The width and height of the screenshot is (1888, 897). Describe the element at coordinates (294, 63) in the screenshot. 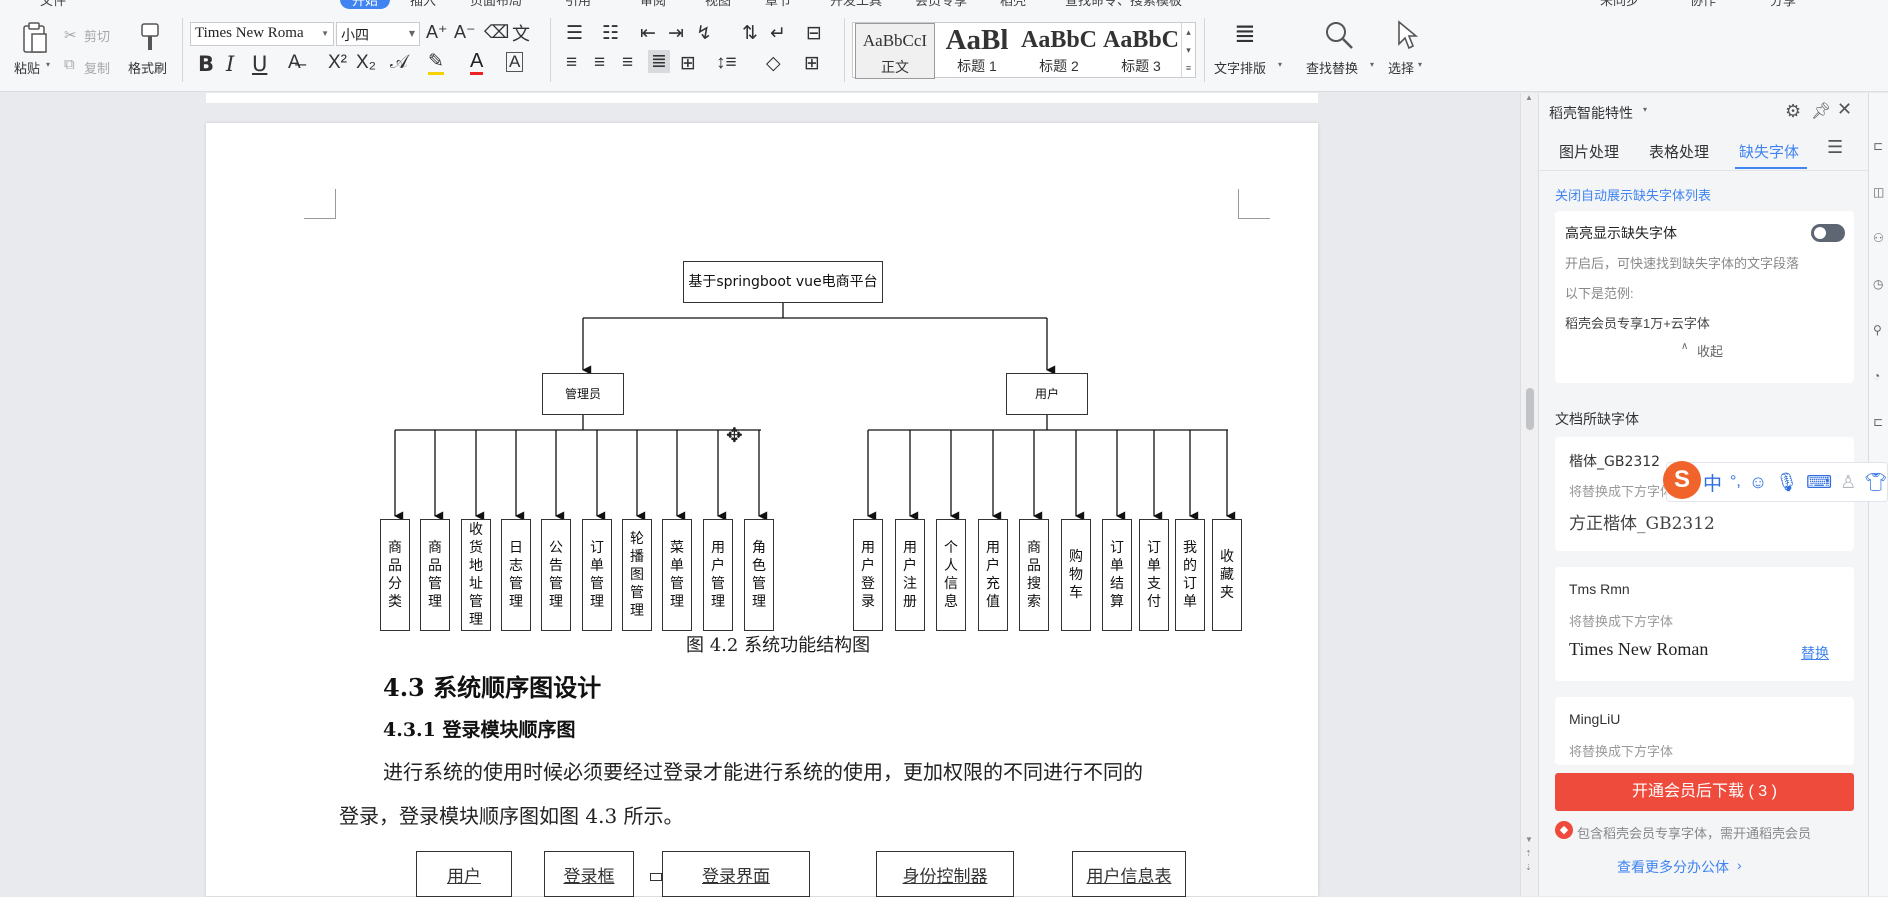

I see `strikethrough-icon: A̶` at that location.